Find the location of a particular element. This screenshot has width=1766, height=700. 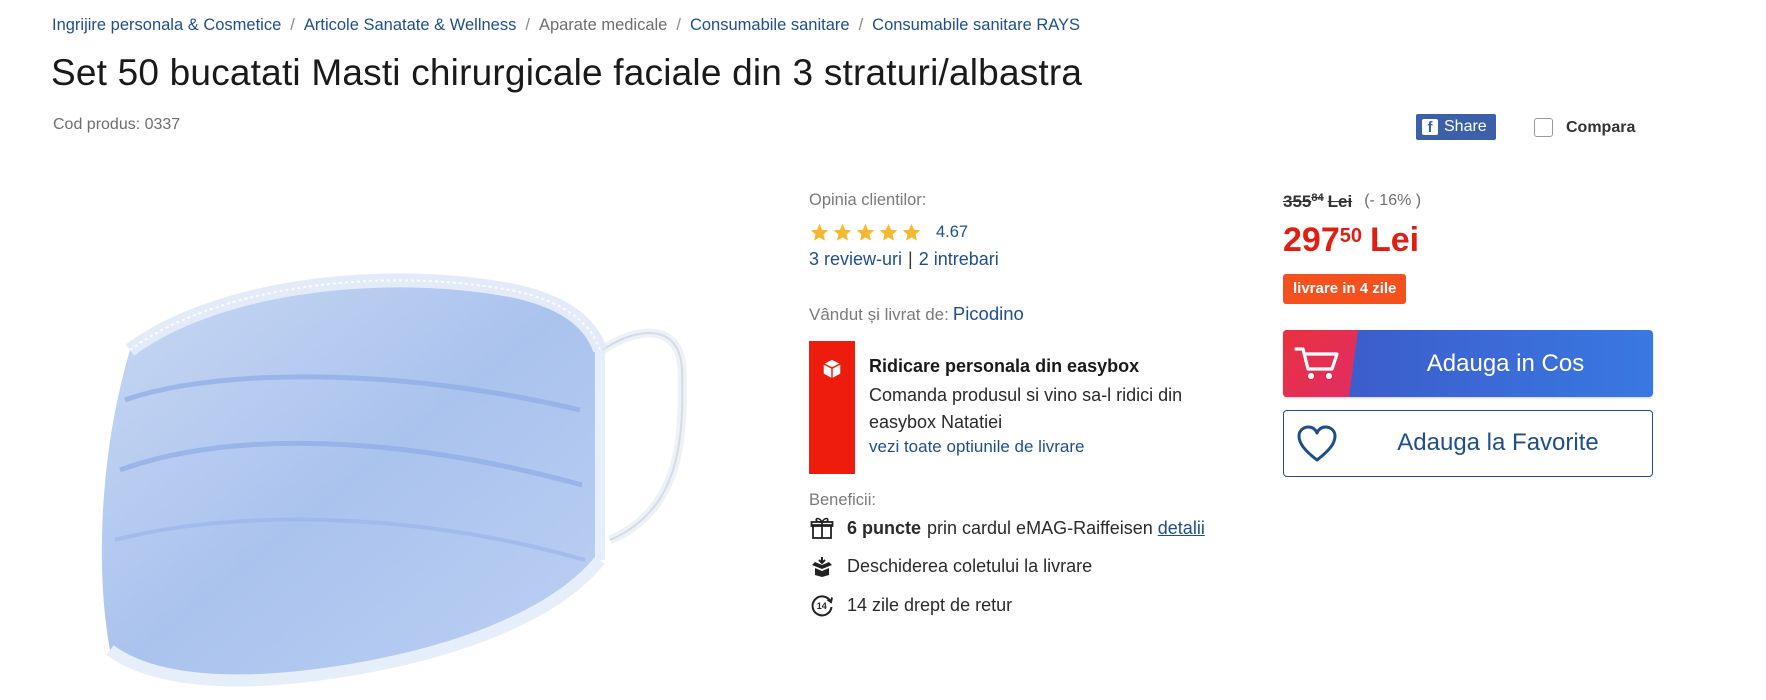

return-14-icon: 14 is located at coordinates (822, 606).